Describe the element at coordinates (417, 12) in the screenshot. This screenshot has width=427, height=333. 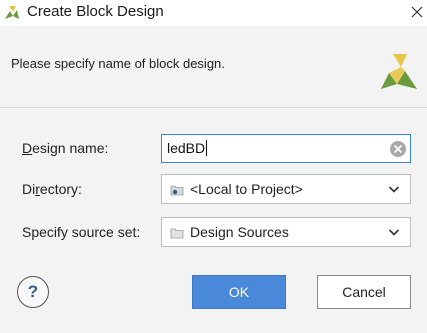
I see `close-icon` at that location.